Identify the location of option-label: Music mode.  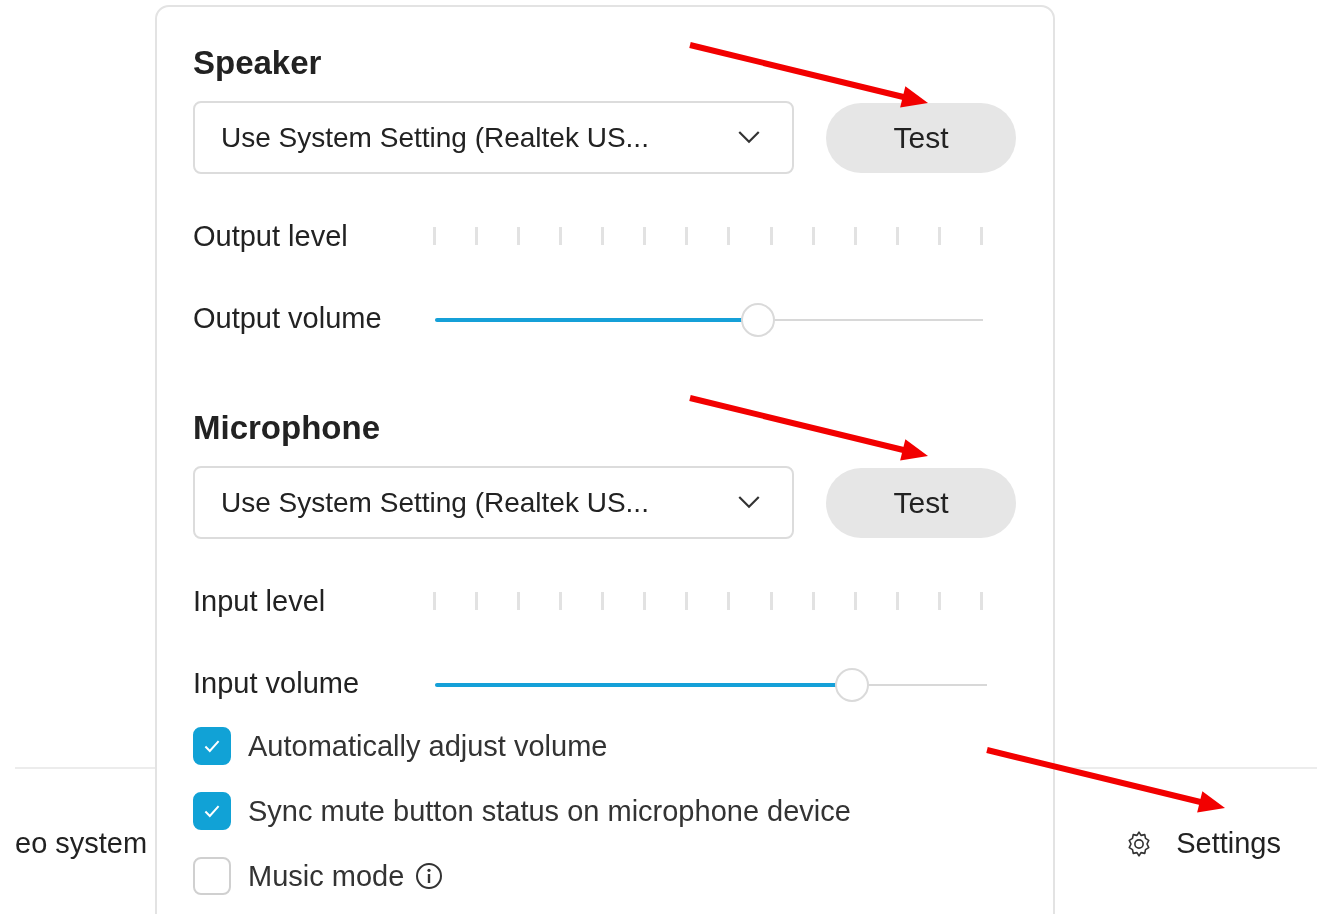
(326, 876).